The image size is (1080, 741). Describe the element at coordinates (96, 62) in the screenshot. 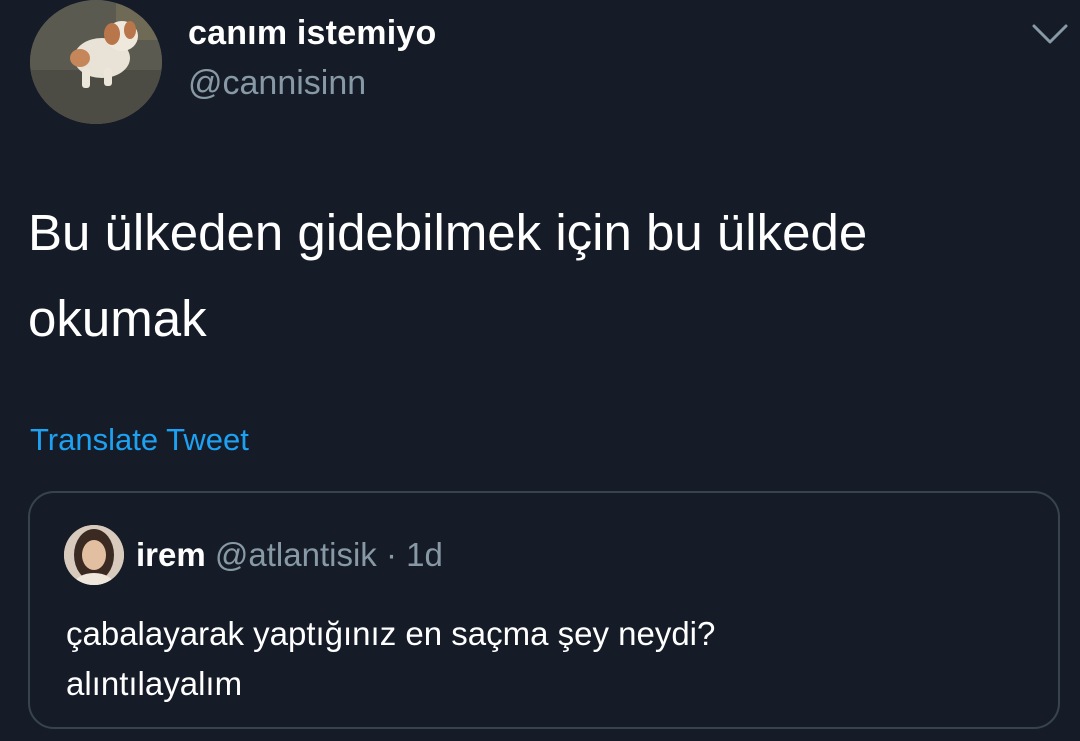

I see `avatar` at that location.